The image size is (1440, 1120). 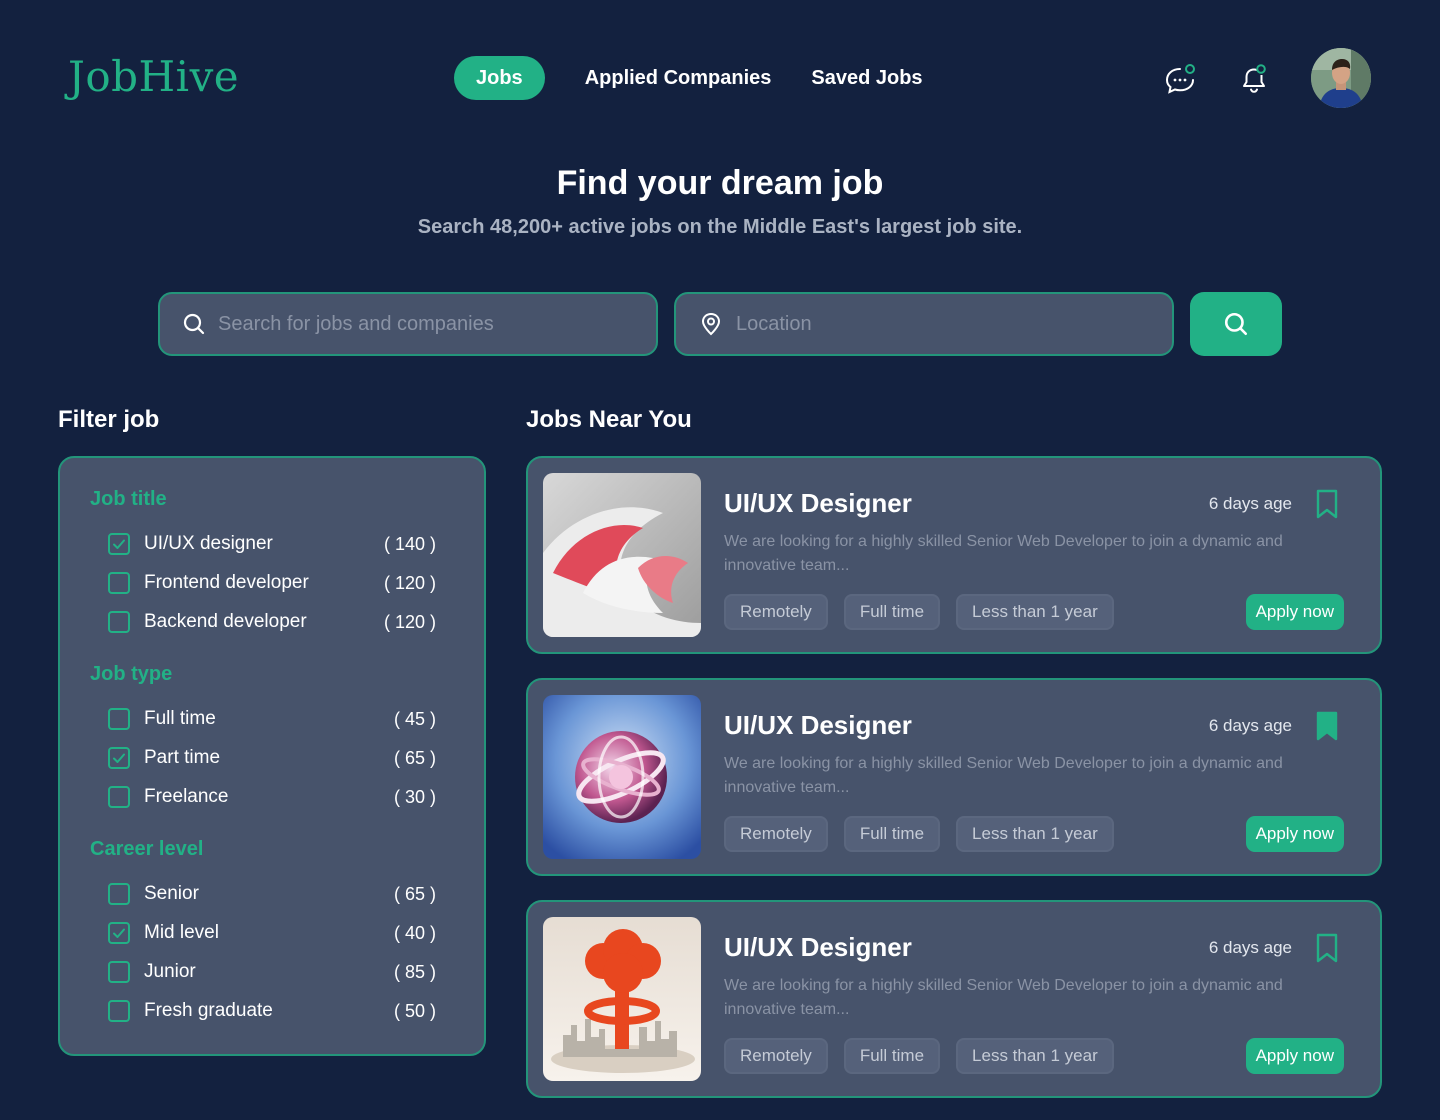 What do you see at coordinates (409, 543) in the screenshot?
I see `filter-option-count: ( 140 )` at bounding box center [409, 543].